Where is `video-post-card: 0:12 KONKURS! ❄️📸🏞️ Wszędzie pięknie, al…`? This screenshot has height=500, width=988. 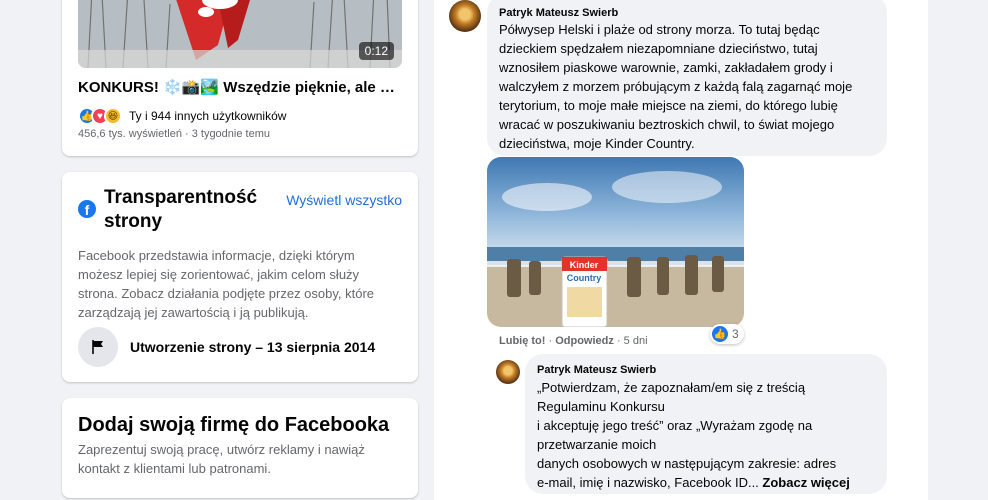 video-post-card: 0:12 KONKURS! ❄️📸🏞️ Wszędzie pięknie, al… is located at coordinates (240, 78).